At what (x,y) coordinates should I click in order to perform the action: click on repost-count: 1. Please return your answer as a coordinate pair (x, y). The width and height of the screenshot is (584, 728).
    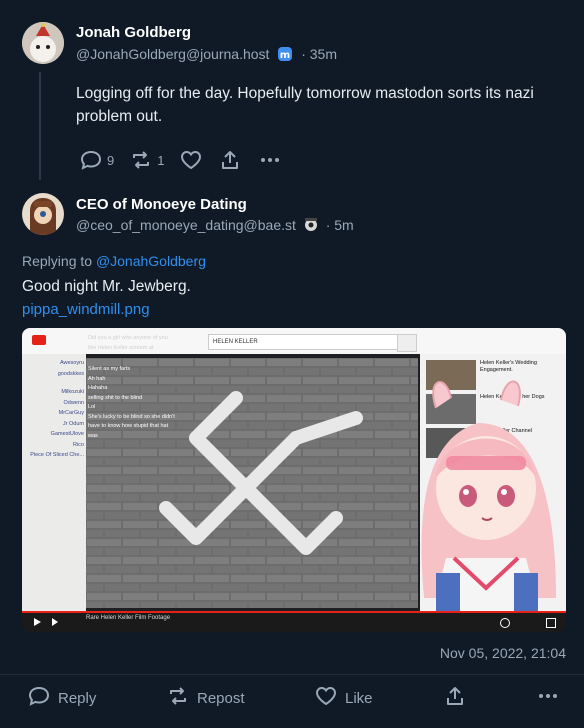
    Looking at the image, I should click on (161, 160).